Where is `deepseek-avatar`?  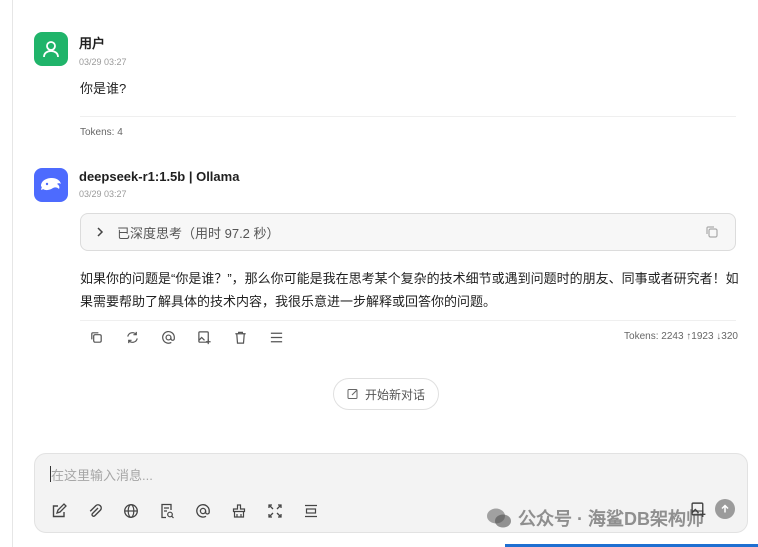
deepseek-avatar is located at coordinates (51, 185).